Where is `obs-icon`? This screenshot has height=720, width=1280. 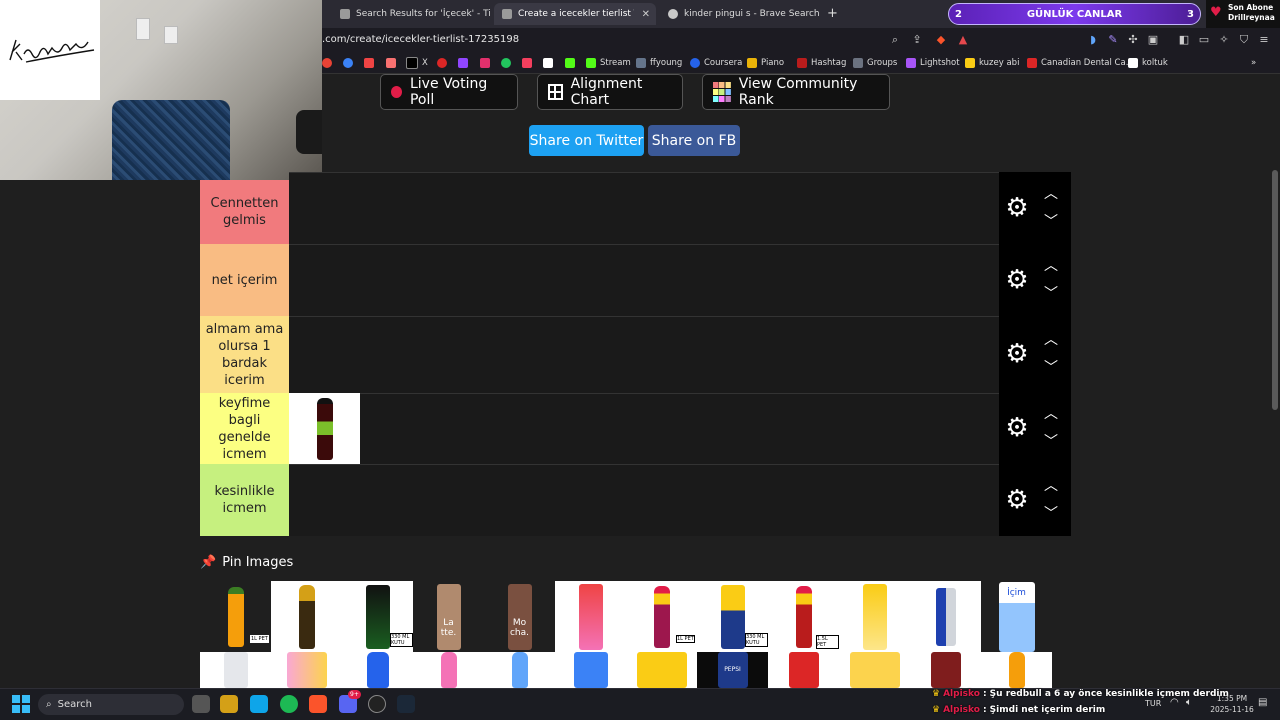 obs-icon is located at coordinates (377, 704).